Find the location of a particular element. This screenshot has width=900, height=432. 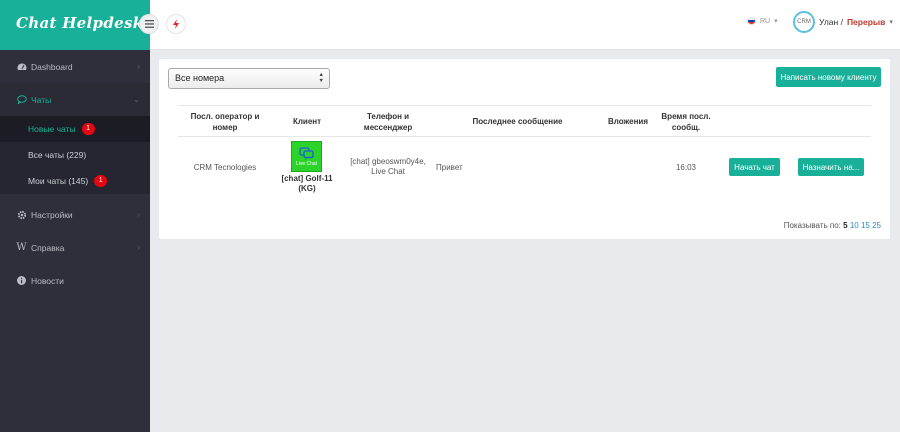

gear-icon is located at coordinates (21, 215).